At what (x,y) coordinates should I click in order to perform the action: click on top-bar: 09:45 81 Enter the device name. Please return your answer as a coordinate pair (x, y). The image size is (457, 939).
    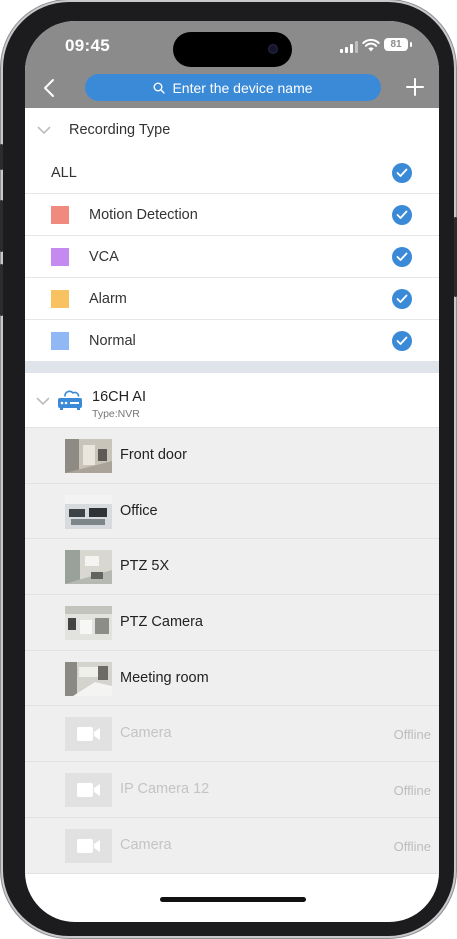
    Looking at the image, I should click on (232, 64).